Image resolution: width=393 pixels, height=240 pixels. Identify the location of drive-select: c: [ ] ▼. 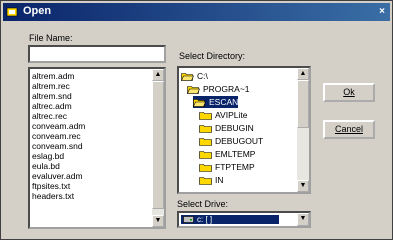
(244, 219).